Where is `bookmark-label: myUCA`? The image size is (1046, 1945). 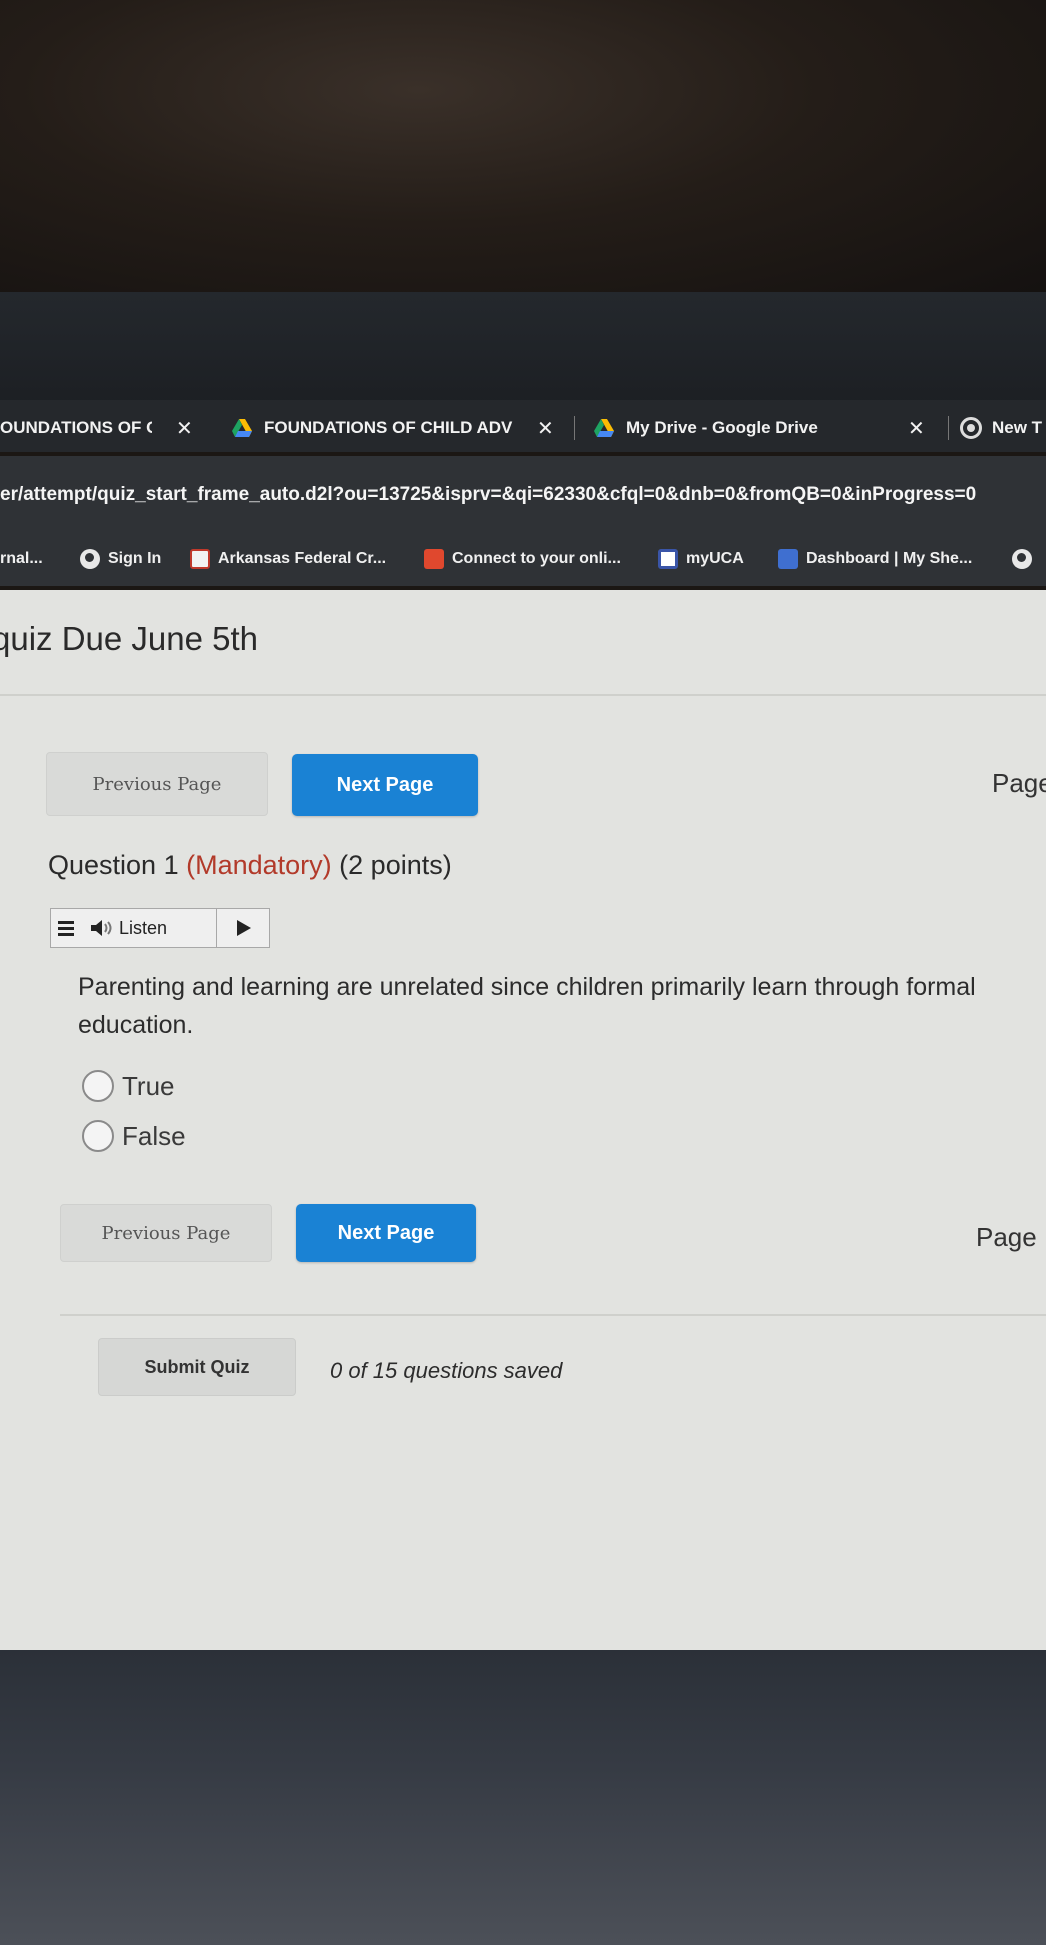 bookmark-label: myUCA is located at coordinates (715, 558).